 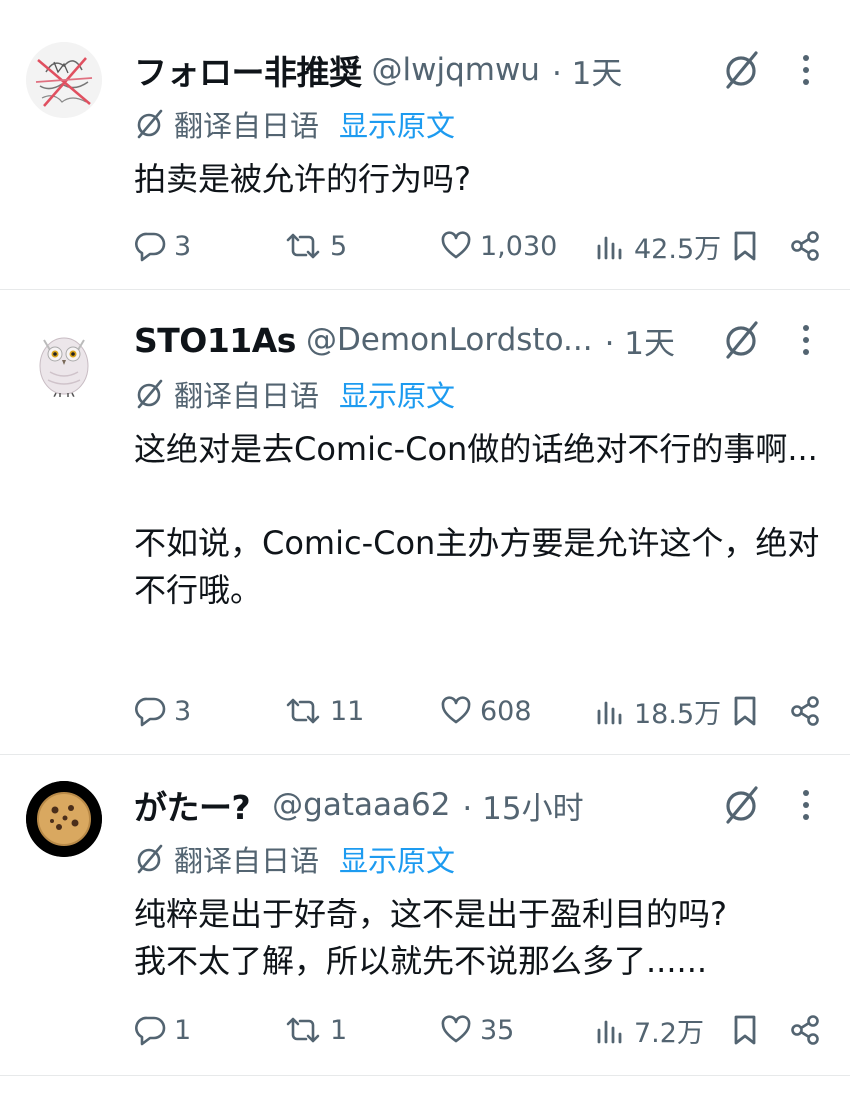 What do you see at coordinates (64, 367) in the screenshot?
I see `owl-avatar-icon` at bounding box center [64, 367].